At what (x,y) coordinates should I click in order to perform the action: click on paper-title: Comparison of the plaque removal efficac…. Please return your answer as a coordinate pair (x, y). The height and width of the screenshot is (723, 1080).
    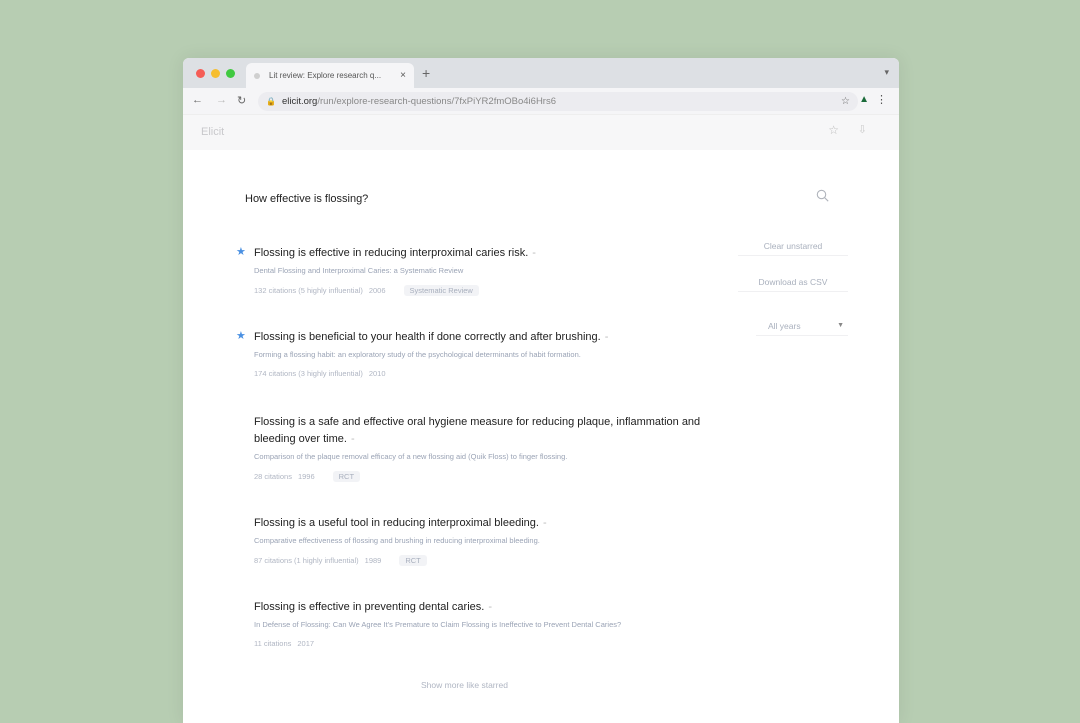
    Looking at the image, I should click on (489, 456).